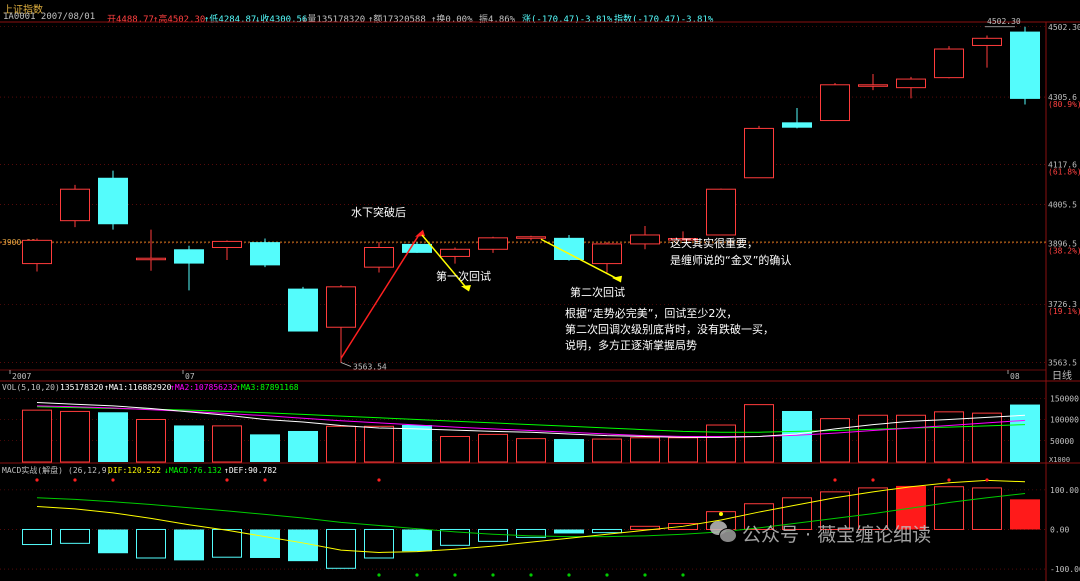  Describe the element at coordinates (669, 329) in the screenshot. I see `annotation-note-2: 第二次回调次级别底背时，没有跌破一买，` at that location.